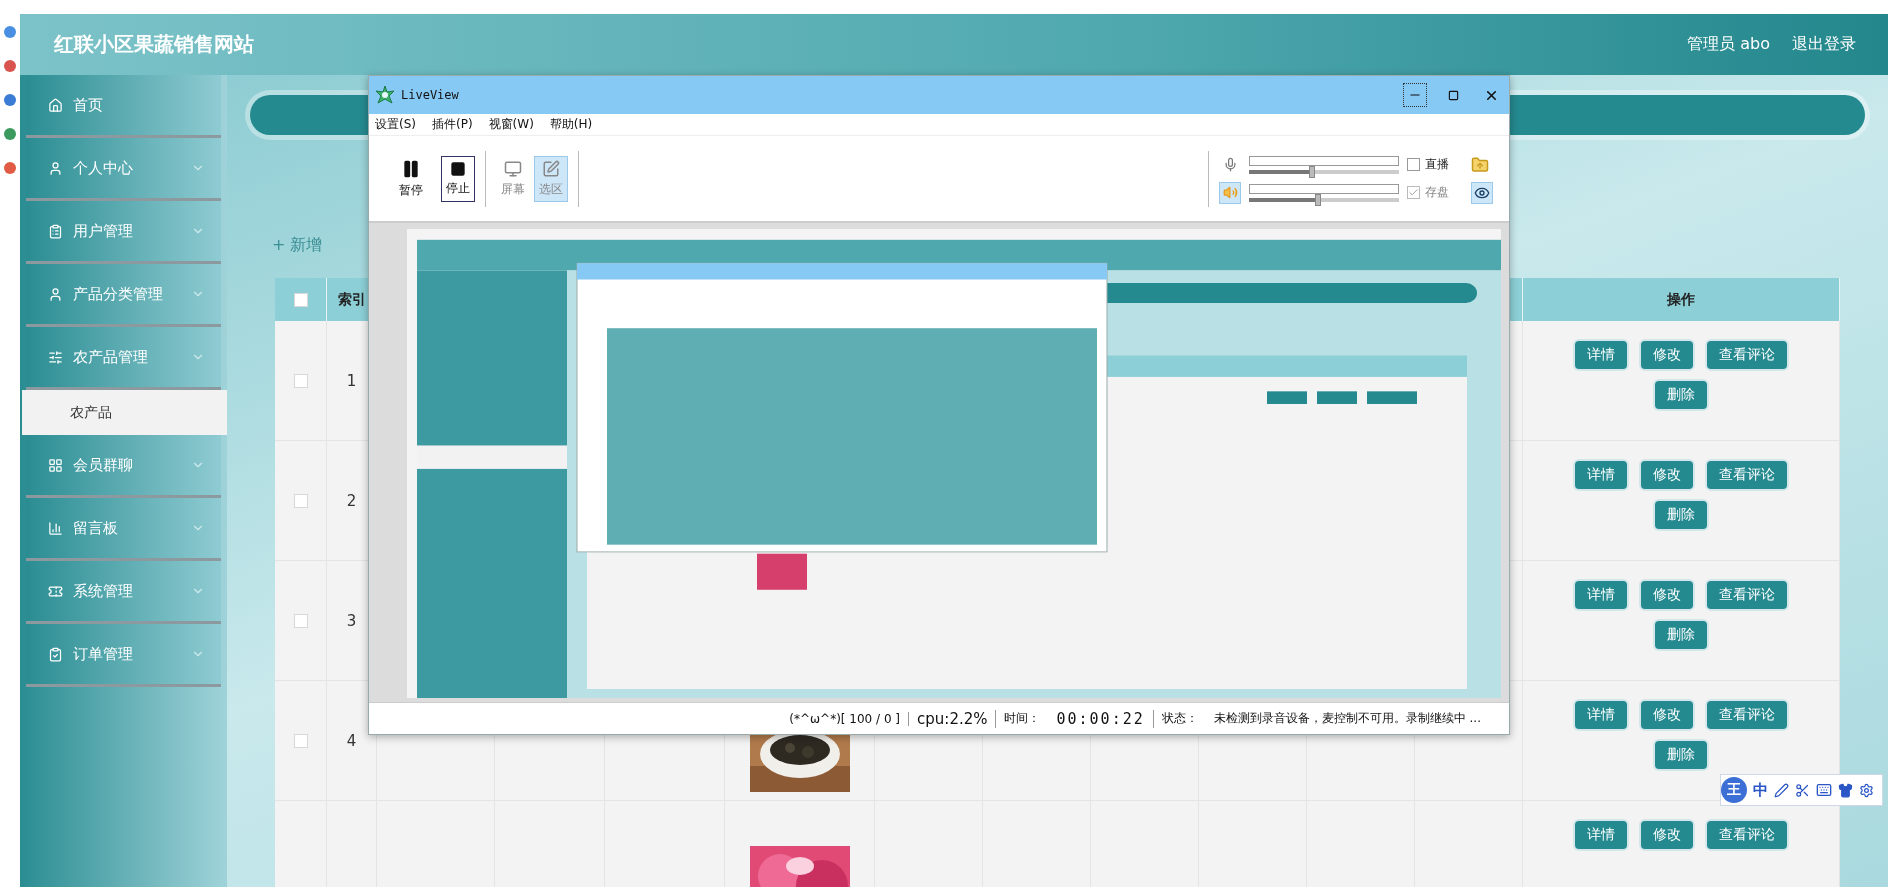  I want to click on menu-item: 设置(S), so click(395, 124).